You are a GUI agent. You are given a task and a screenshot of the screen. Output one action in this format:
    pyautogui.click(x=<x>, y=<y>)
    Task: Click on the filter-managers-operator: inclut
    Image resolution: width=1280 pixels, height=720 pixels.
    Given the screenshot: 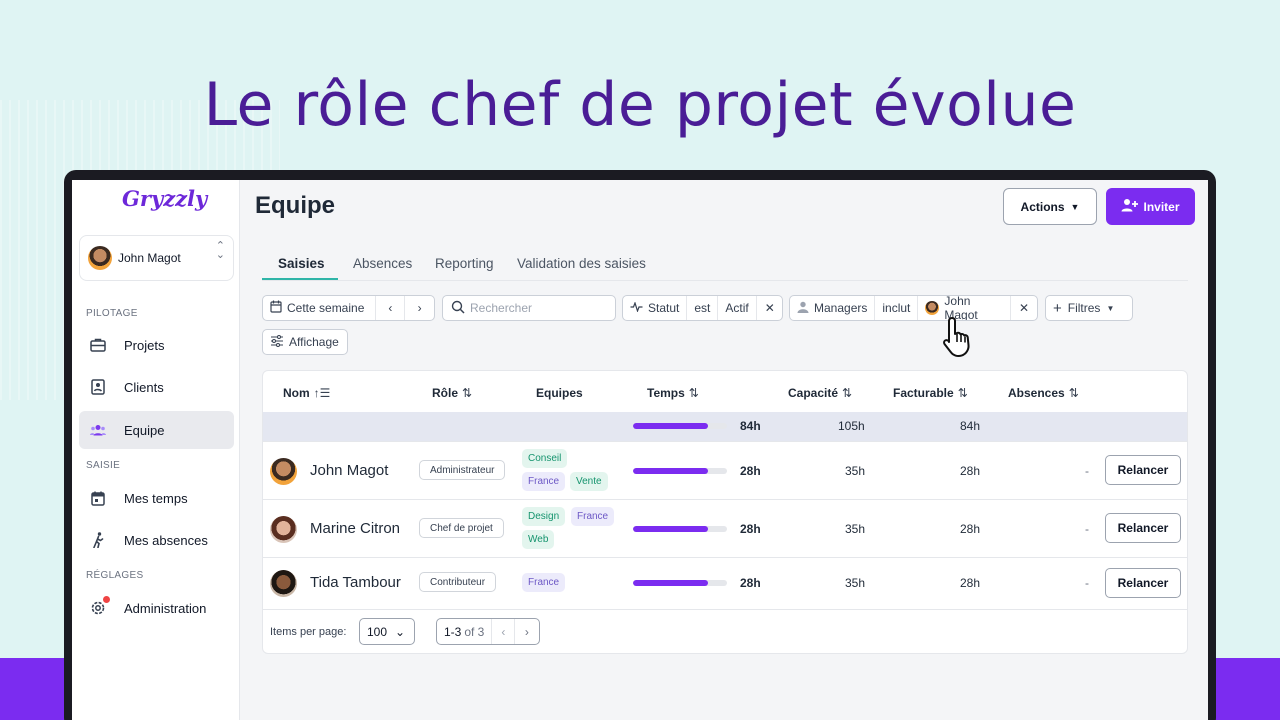 What is the action you would take?
    pyautogui.click(x=897, y=308)
    